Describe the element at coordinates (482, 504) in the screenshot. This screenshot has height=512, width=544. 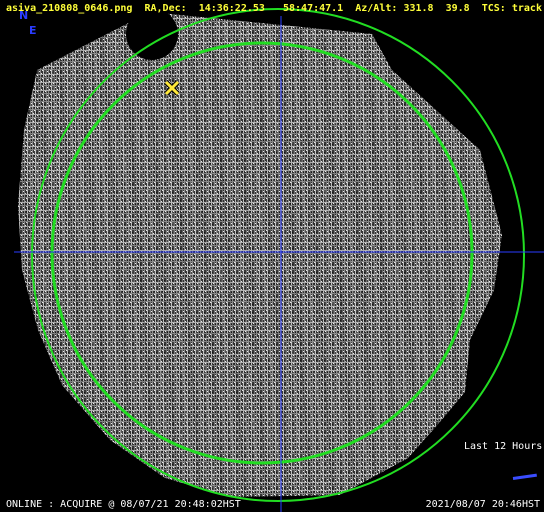
I see `timestamp: 2021/08/07 20:46HST` at that location.